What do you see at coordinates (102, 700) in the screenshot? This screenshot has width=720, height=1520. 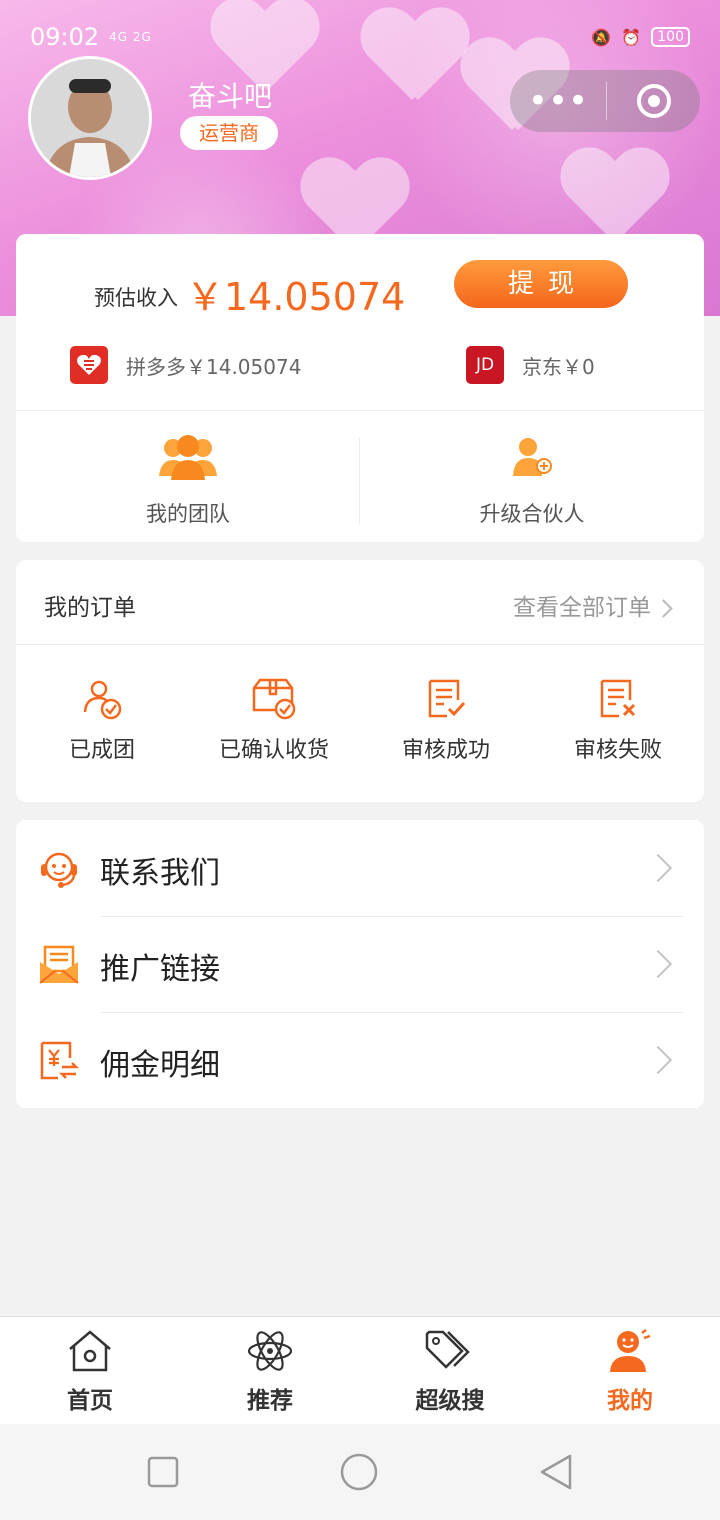 I see `group-done-icon` at bounding box center [102, 700].